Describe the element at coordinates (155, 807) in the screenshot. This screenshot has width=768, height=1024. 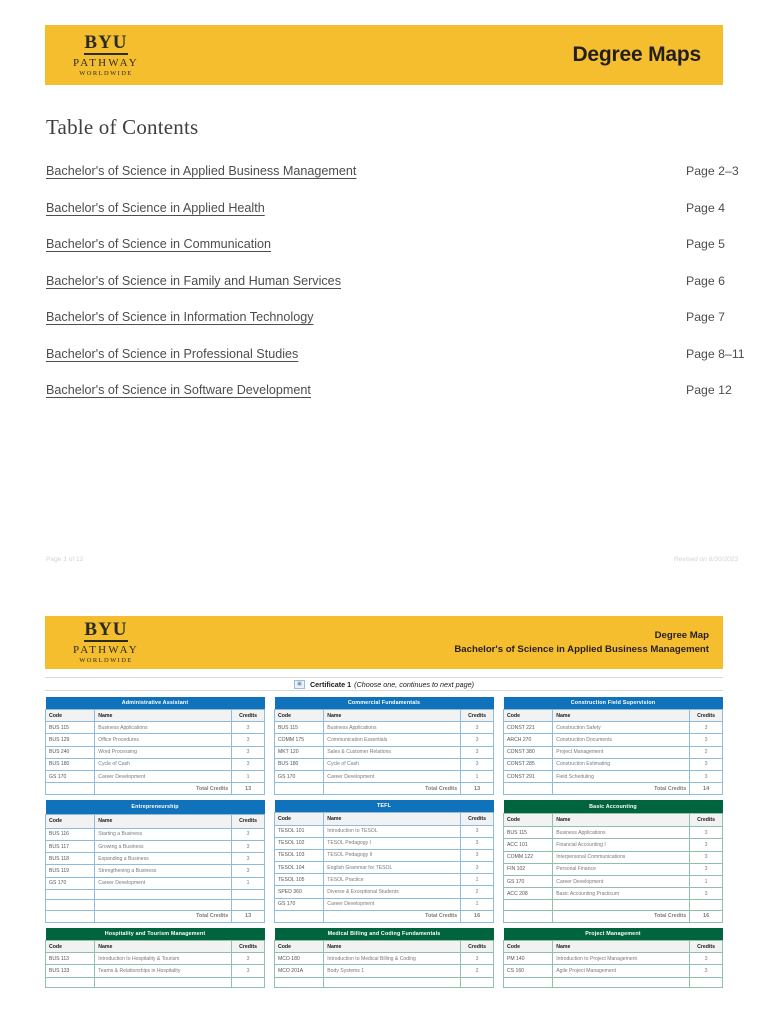
I see `table-title: Entrepreneurship` at that location.